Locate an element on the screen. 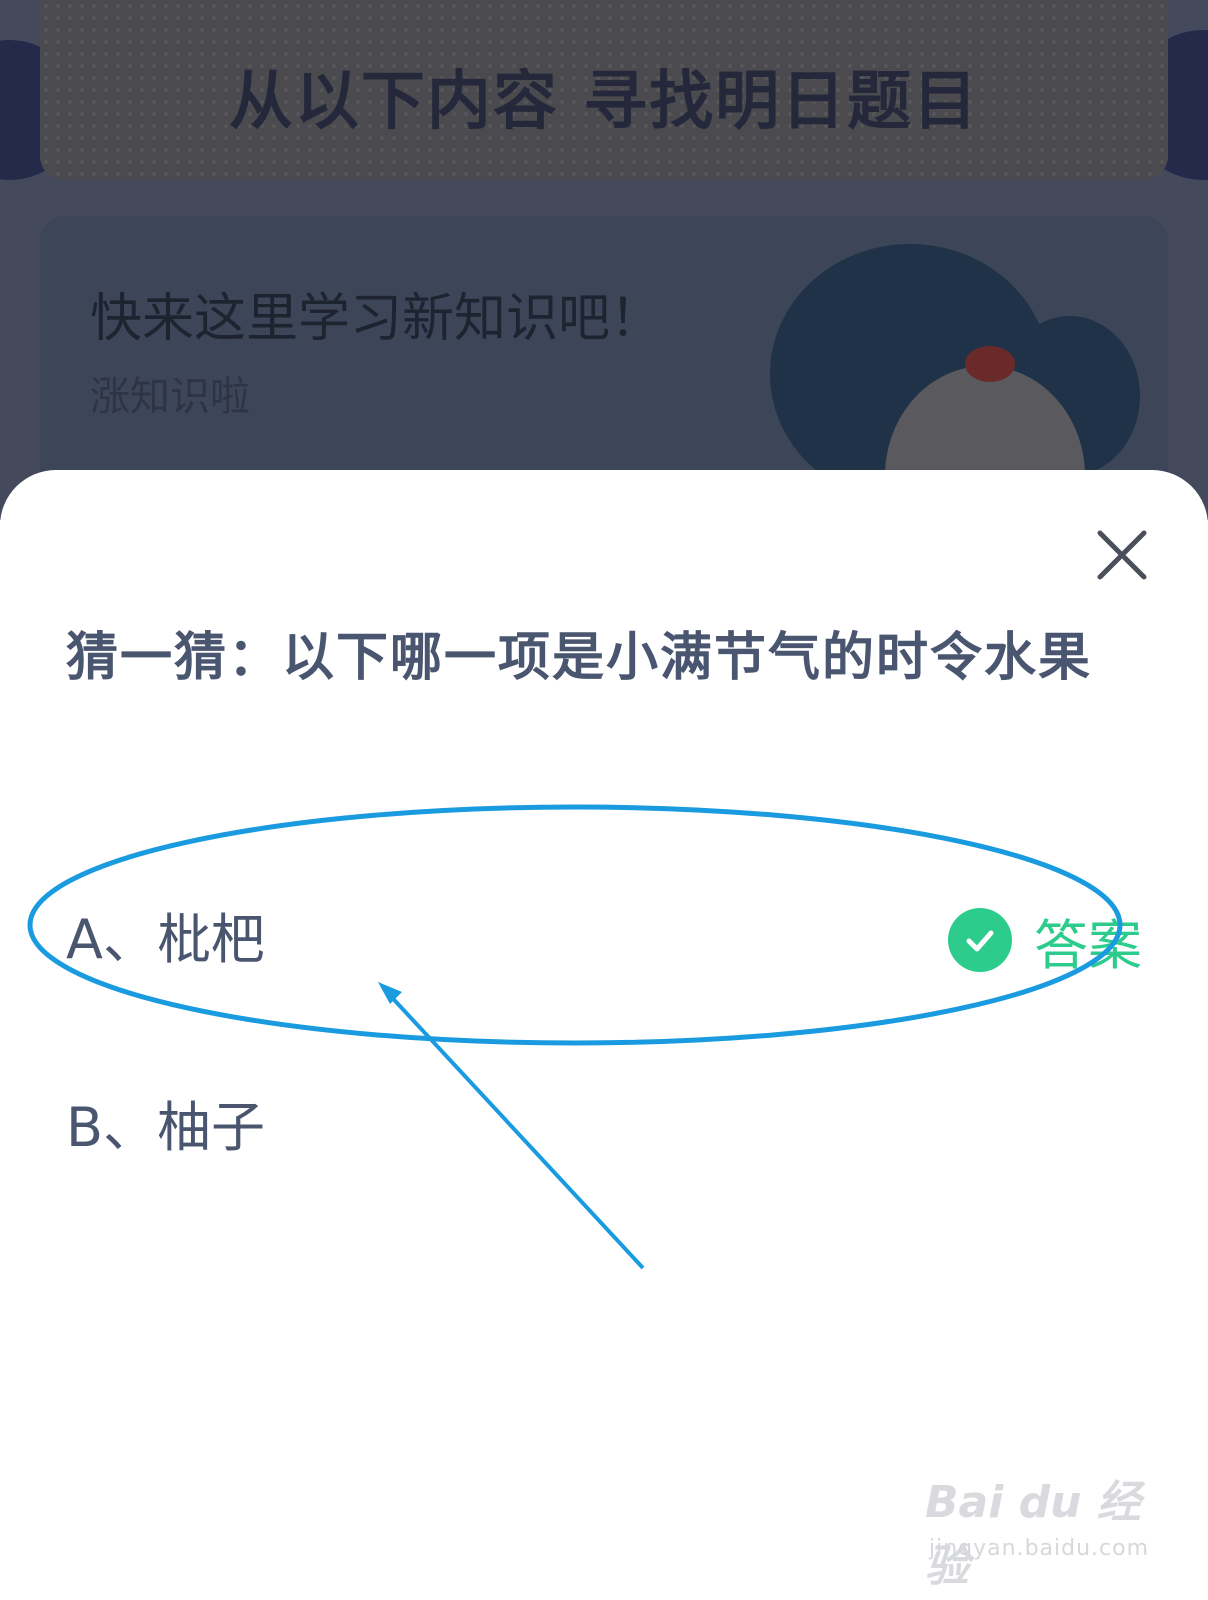  check-circle-icon is located at coordinates (980, 940).